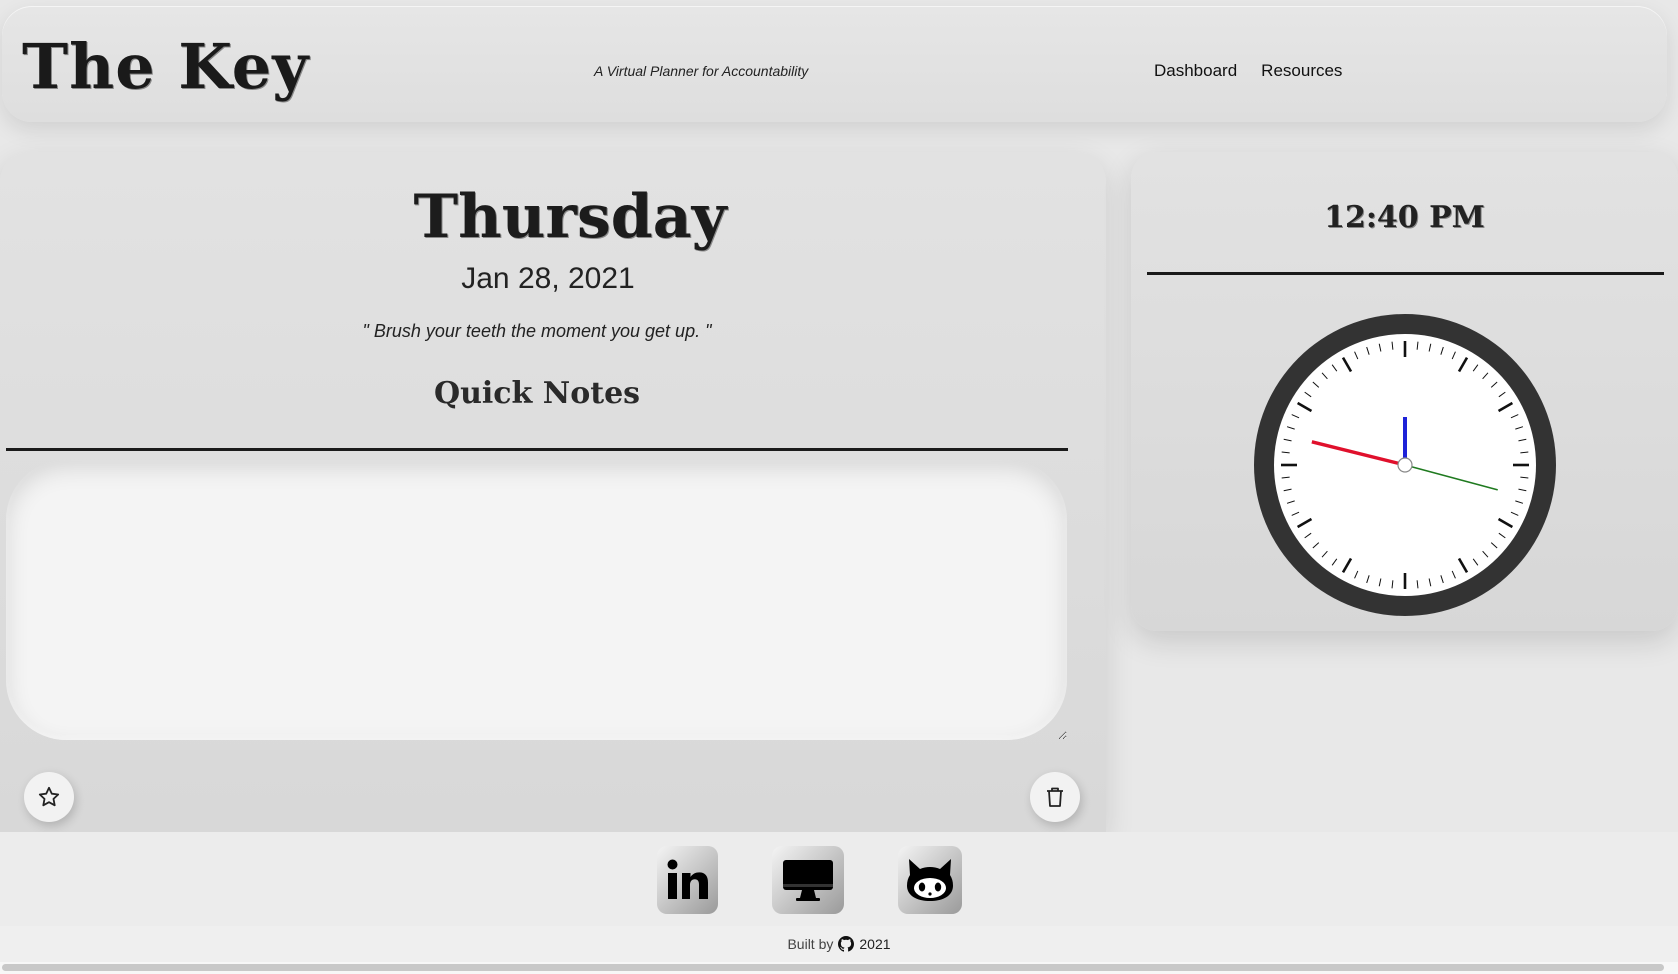 The height and width of the screenshot is (974, 1678). What do you see at coordinates (570, 217) in the screenshot?
I see `day-name: Thursday` at bounding box center [570, 217].